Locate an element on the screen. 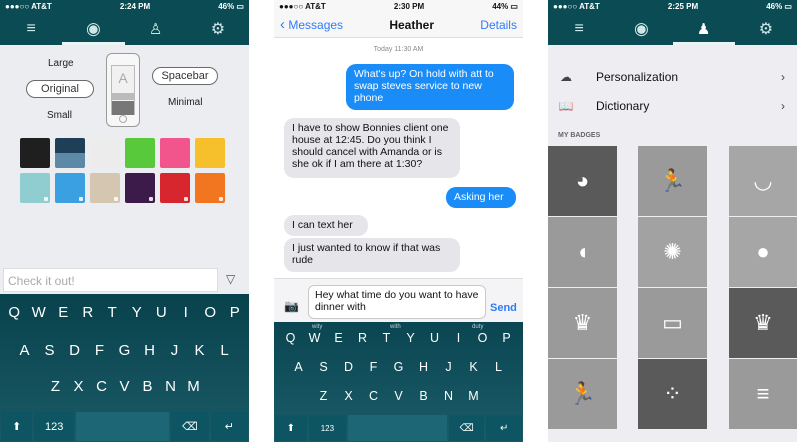 This screenshot has height=442, width=797. badge-tile: ● is located at coordinates (763, 252).